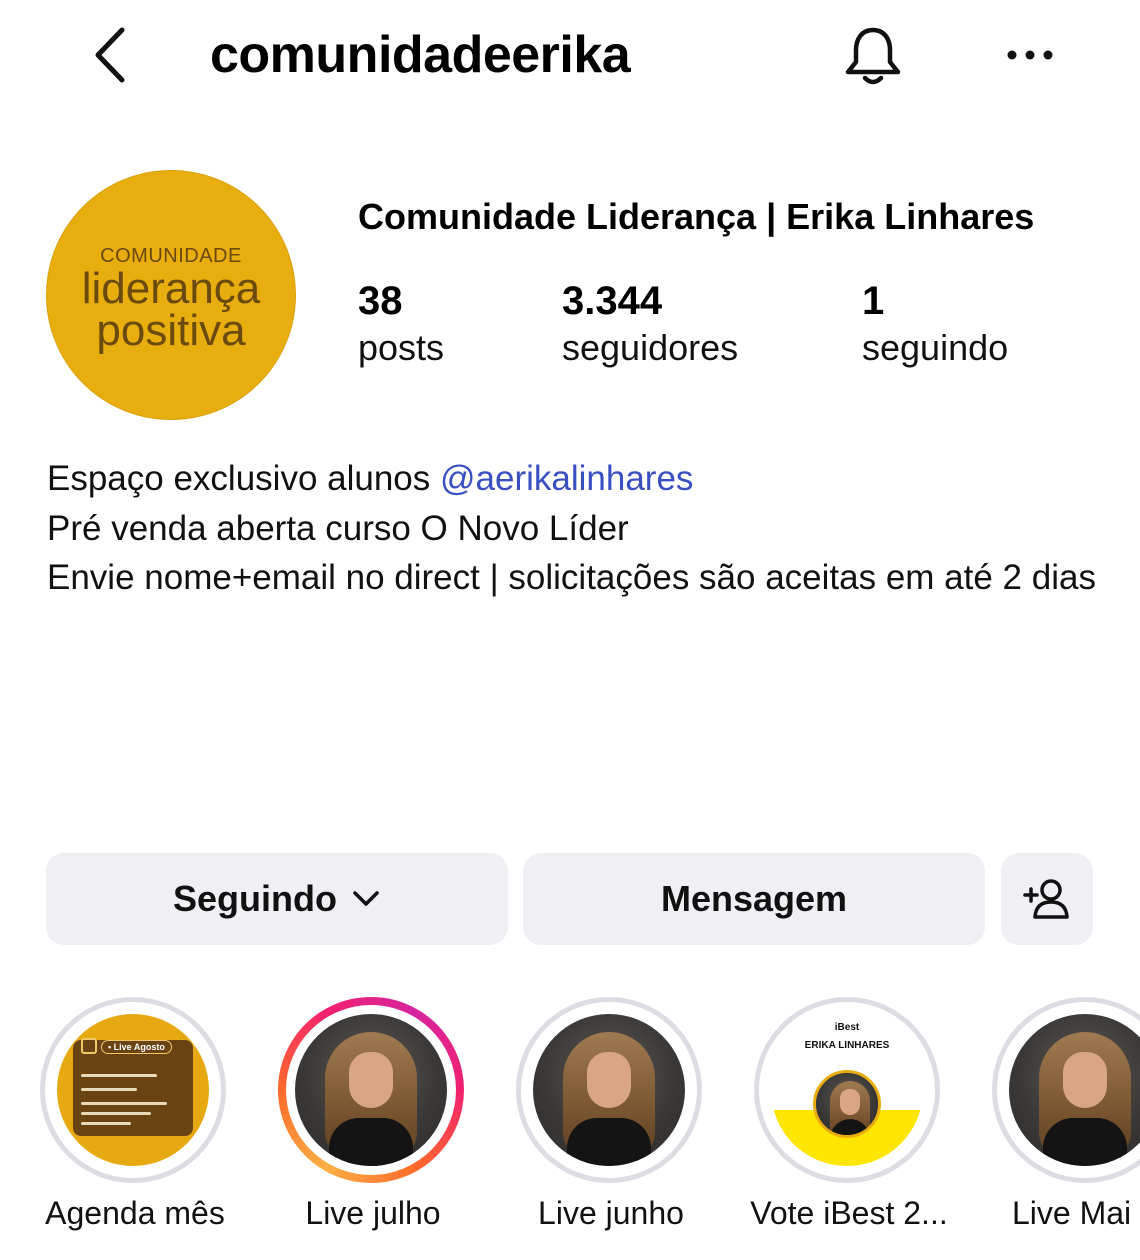 This screenshot has height=1260, width=1140. I want to click on followers-count-value: 3.344, so click(612, 301).